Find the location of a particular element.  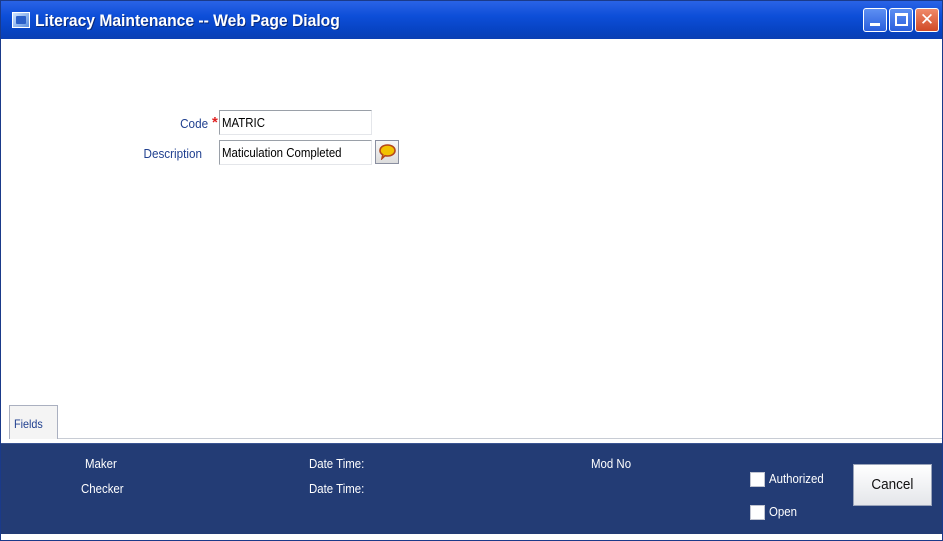

maker-label: Maker is located at coordinates (101, 463).